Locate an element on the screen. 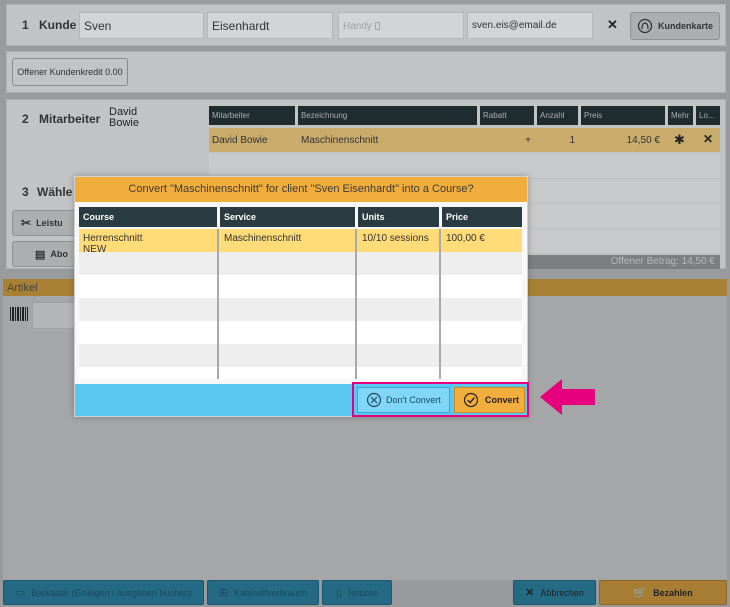 This screenshot has height=607, width=730. col-name: Bezeichnung is located at coordinates (387, 115).